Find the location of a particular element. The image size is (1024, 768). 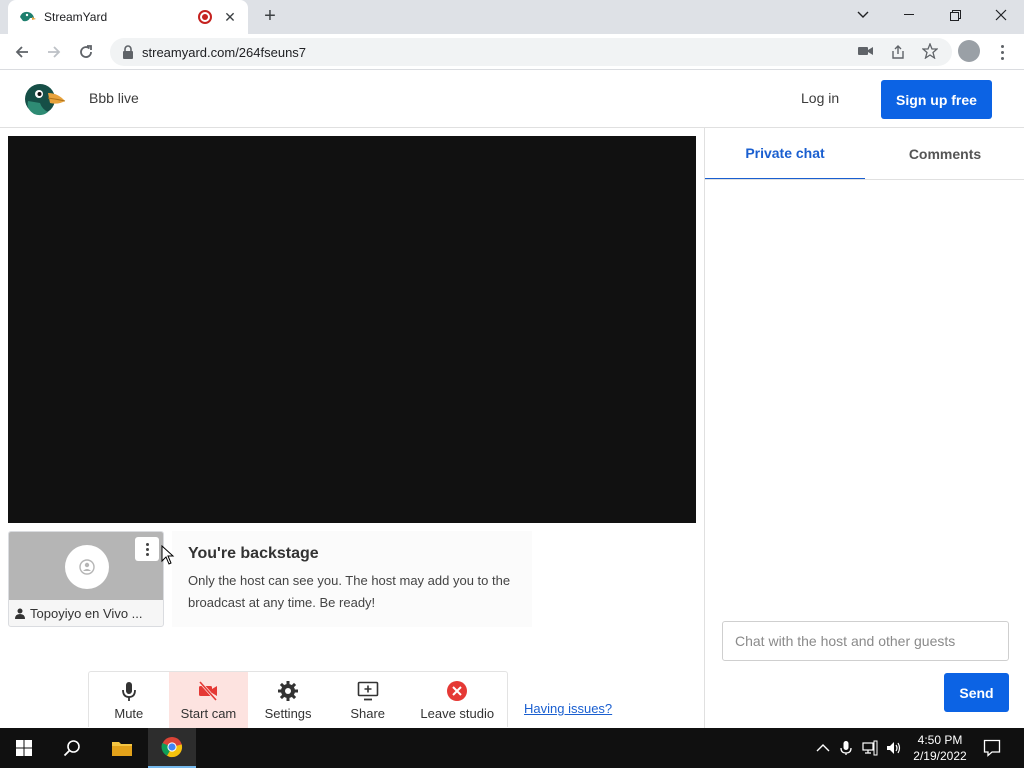

new-tab-button: + is located at coordinates (270, 17).